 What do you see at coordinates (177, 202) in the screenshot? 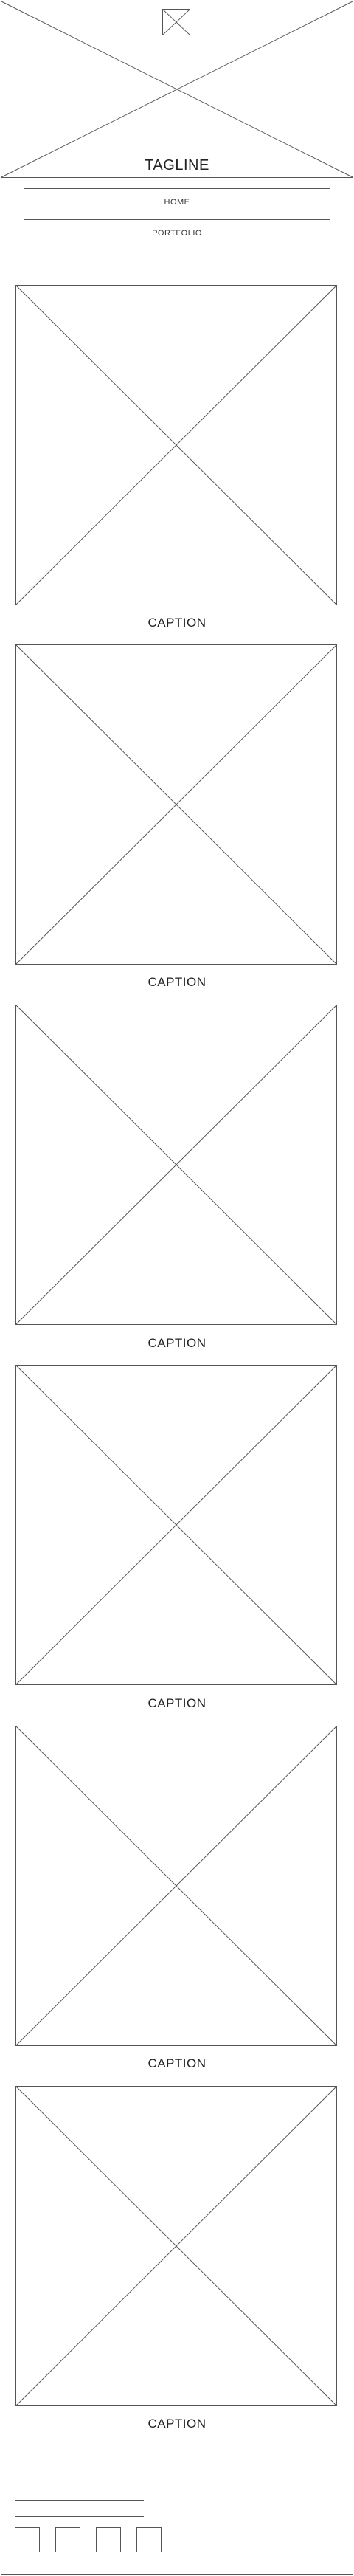
I see `nav-home-button: HOME` at bounding box center [177, 202].